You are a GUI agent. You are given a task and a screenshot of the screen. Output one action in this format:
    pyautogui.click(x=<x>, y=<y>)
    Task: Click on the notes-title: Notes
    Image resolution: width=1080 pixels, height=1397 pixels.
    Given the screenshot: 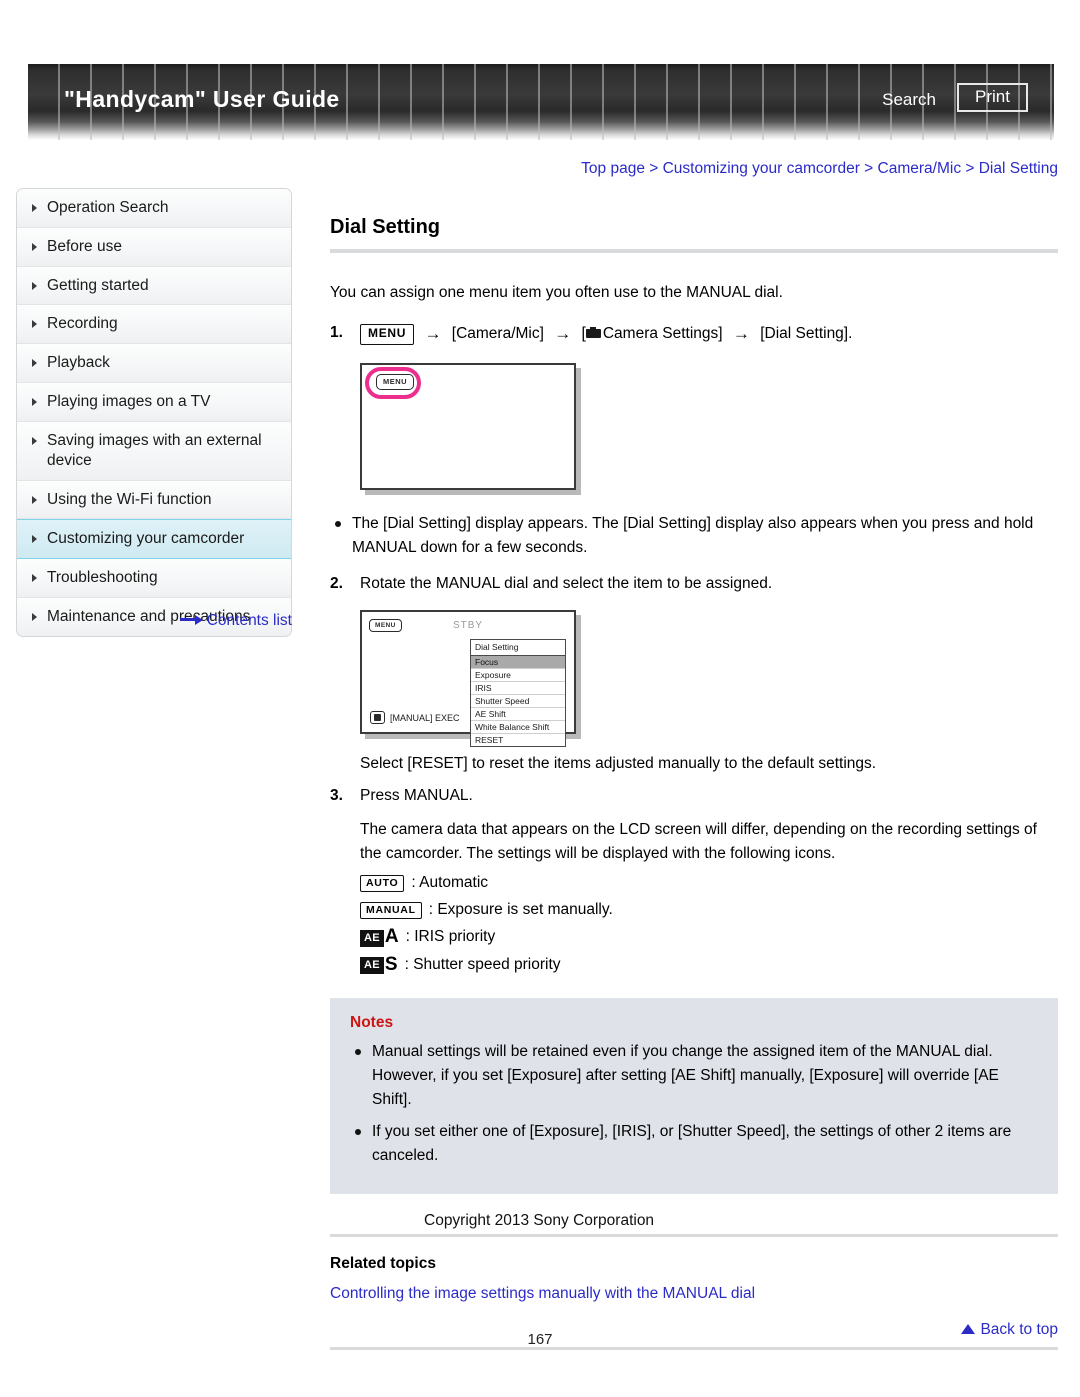 What is the action you would take?
    pyautogui.click(x=372, y=1022)
    